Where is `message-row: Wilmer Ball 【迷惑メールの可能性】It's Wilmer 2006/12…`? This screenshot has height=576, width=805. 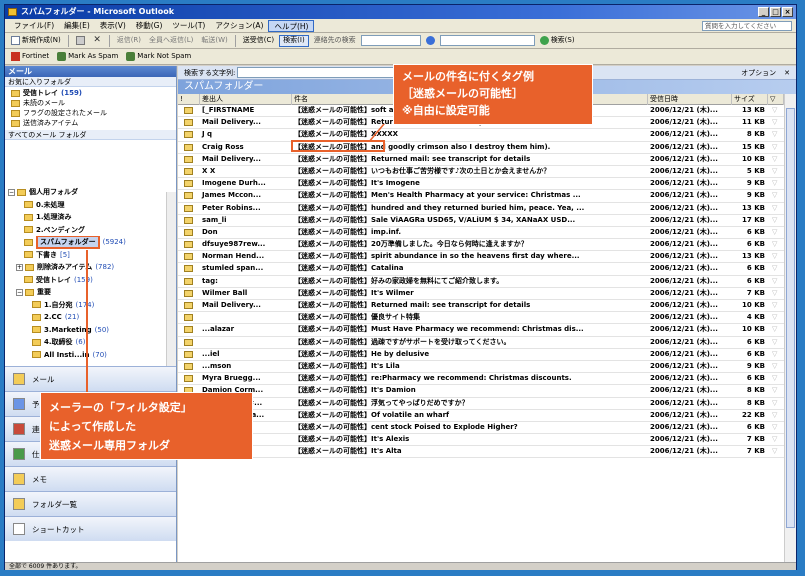
message-row: Wilmer Ball 【迷惑メールの可能性】It's Wilmer 2006/12… is located at coordinates (481, 294).